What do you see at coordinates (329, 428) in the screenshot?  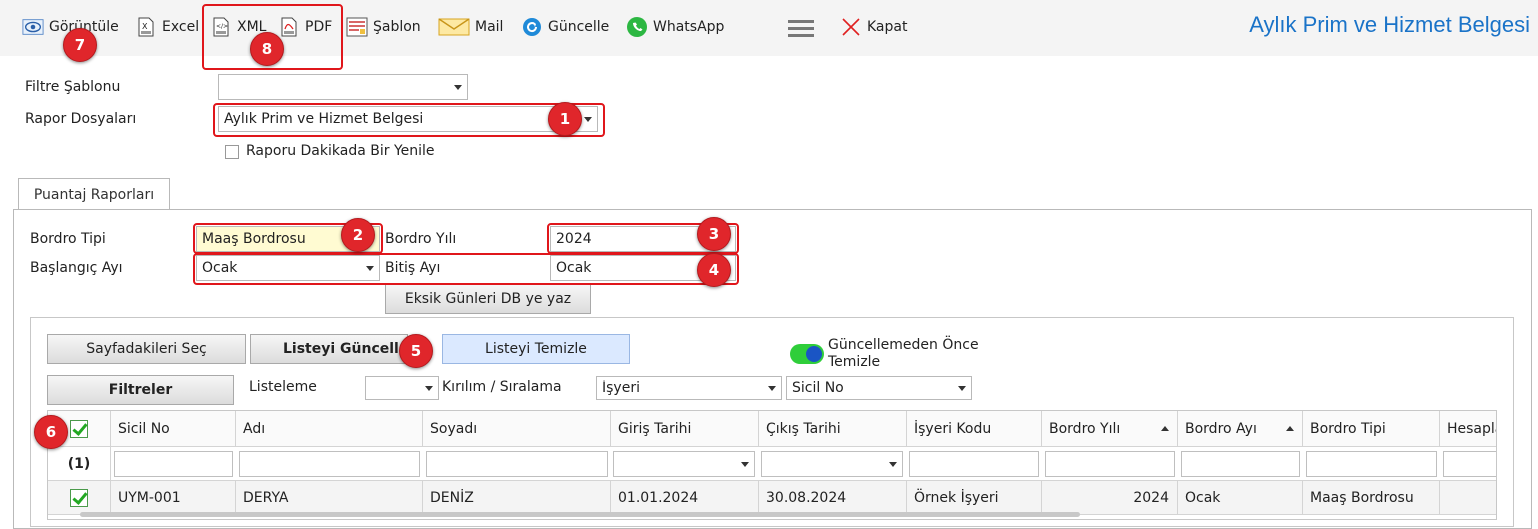 I see `col-header-adi: Adı` at bounding box center [329, 428].